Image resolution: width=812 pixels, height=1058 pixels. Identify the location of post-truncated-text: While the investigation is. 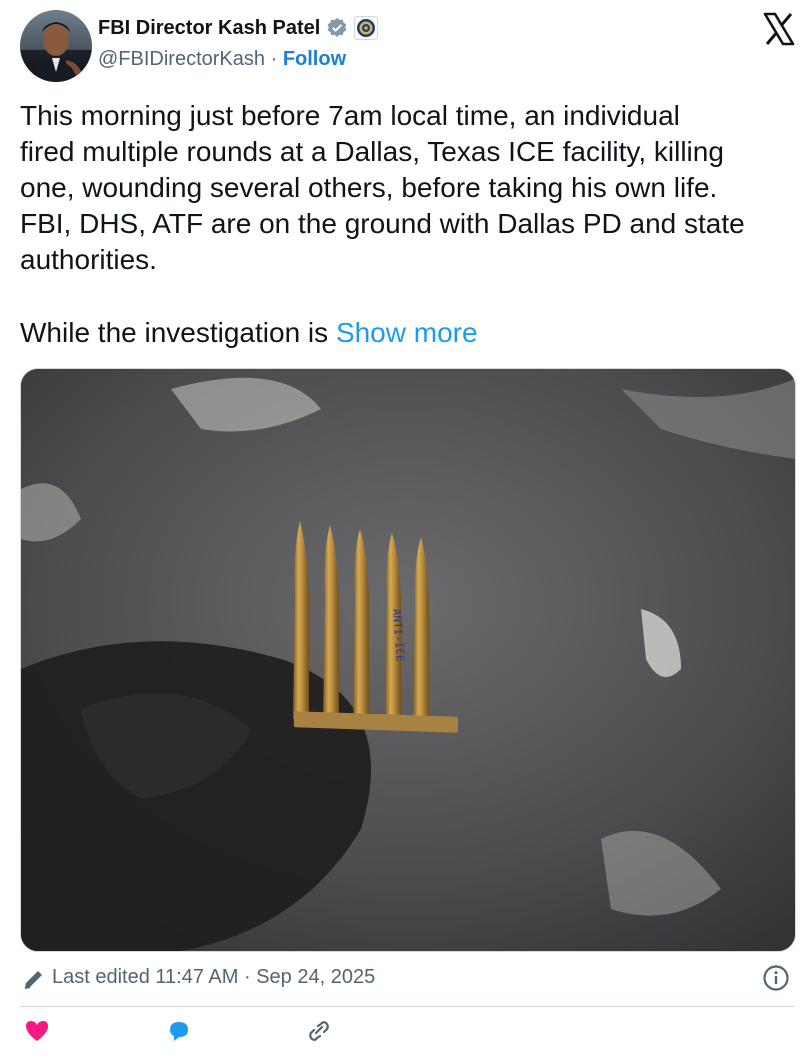
(178, 332).